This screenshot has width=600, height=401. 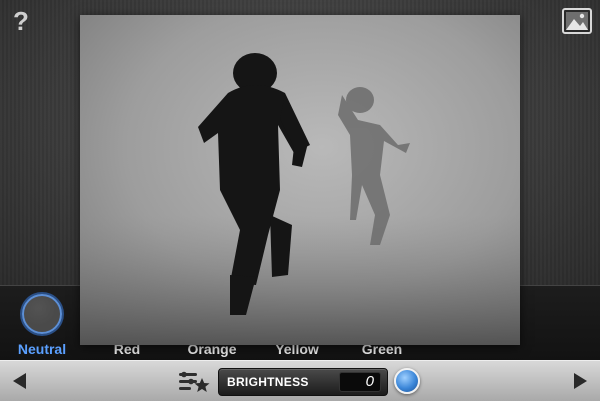 I want to click on question-icon: ?, so click(x=21, y=21).